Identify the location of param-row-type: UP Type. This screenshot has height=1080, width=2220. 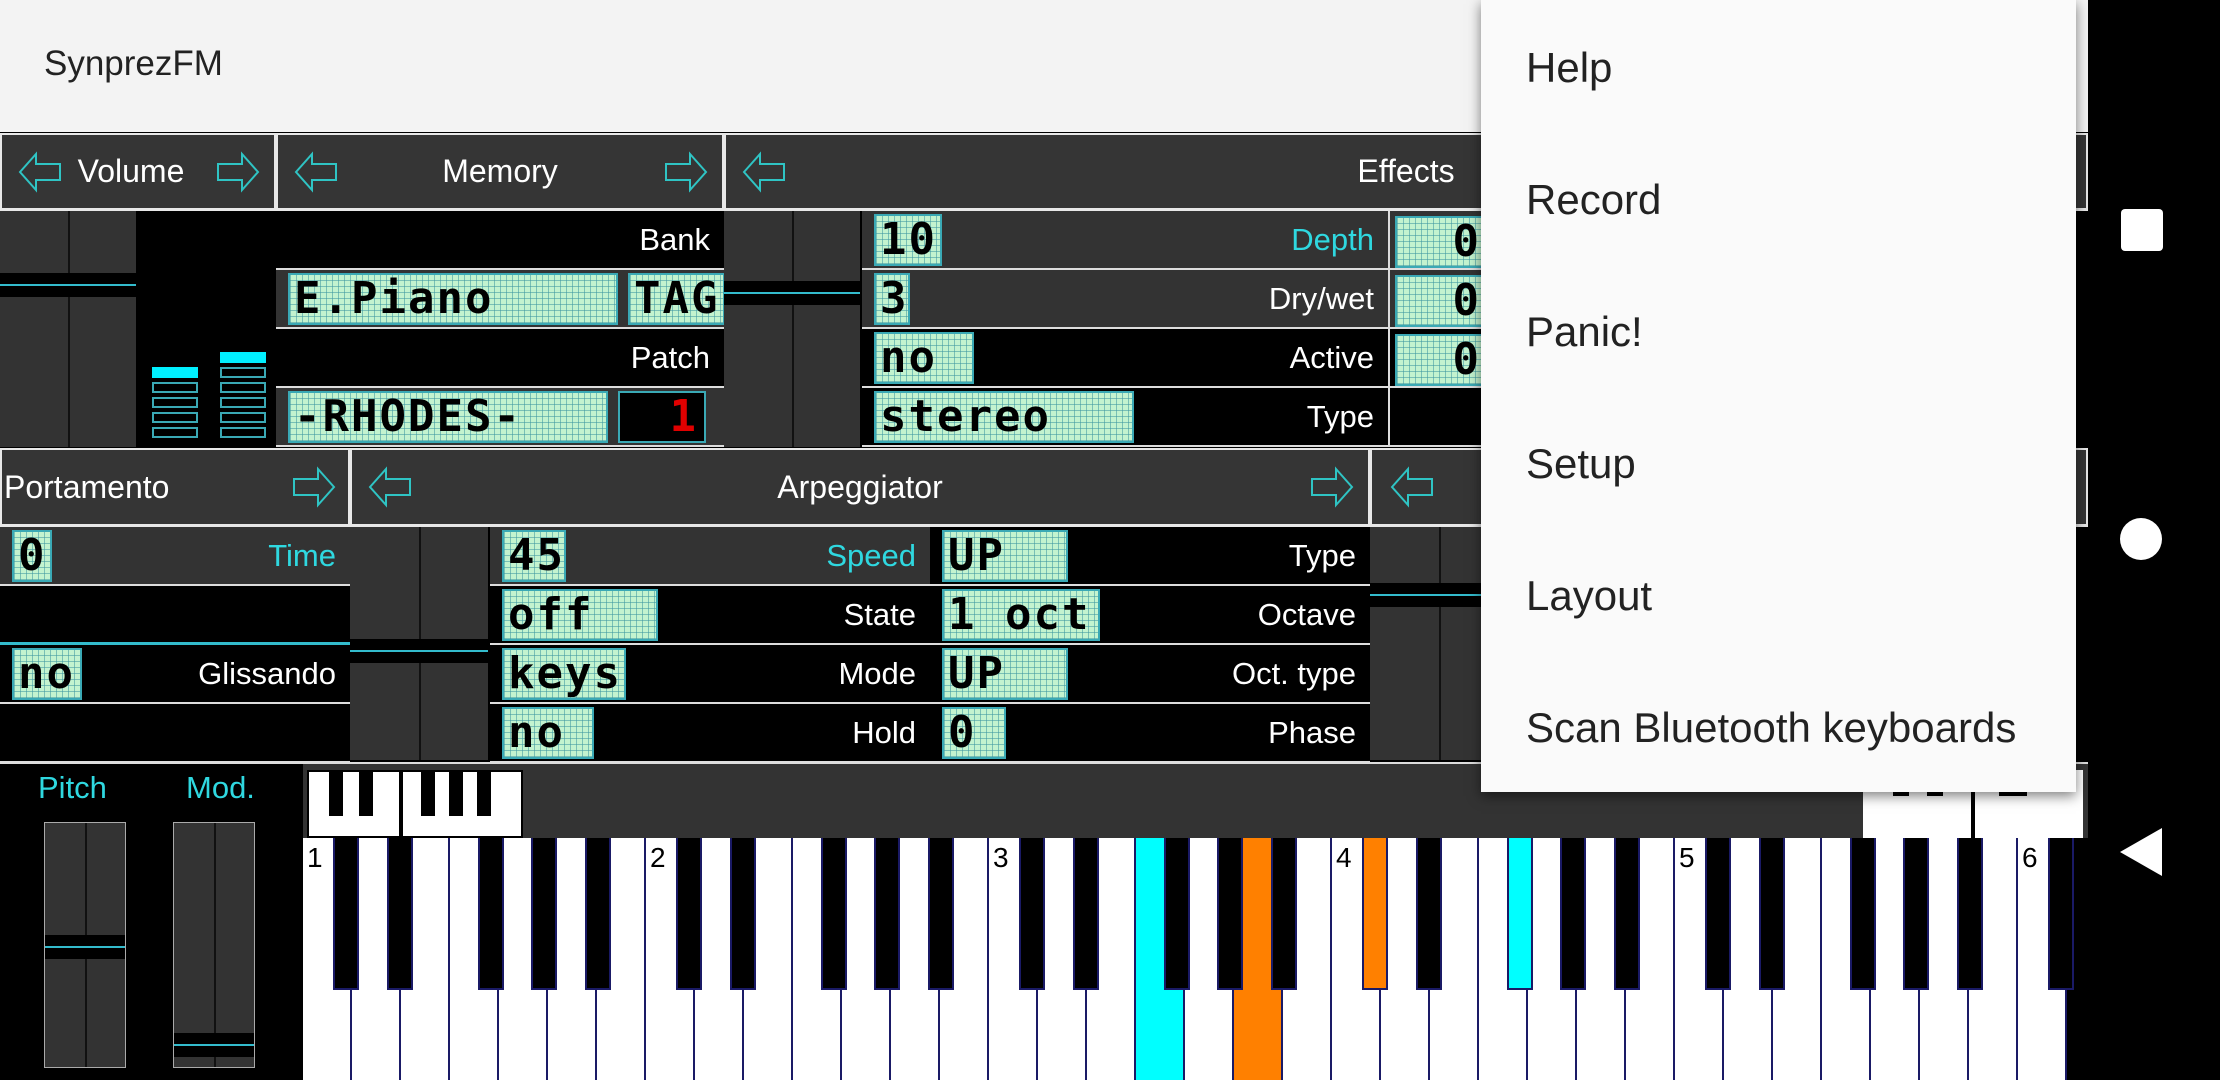
(1150, 556).